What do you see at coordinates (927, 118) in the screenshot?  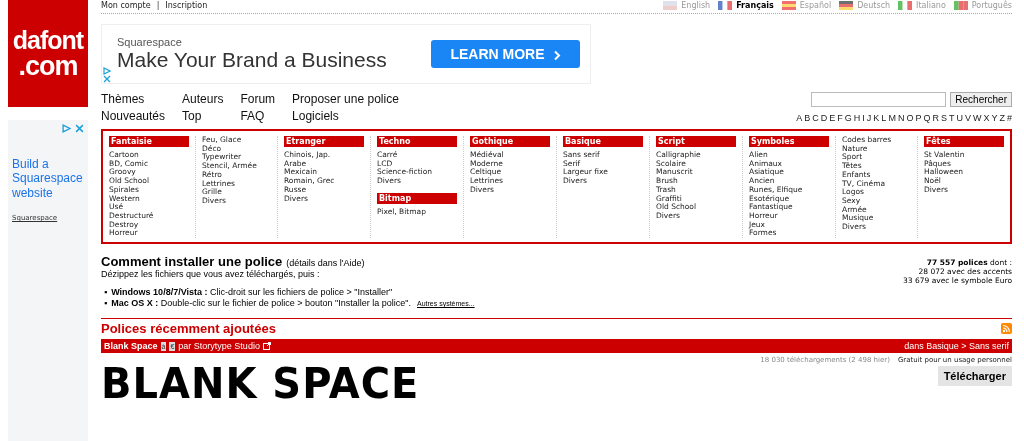 I see `letter-link: Q` at bounding box center [927, 118].